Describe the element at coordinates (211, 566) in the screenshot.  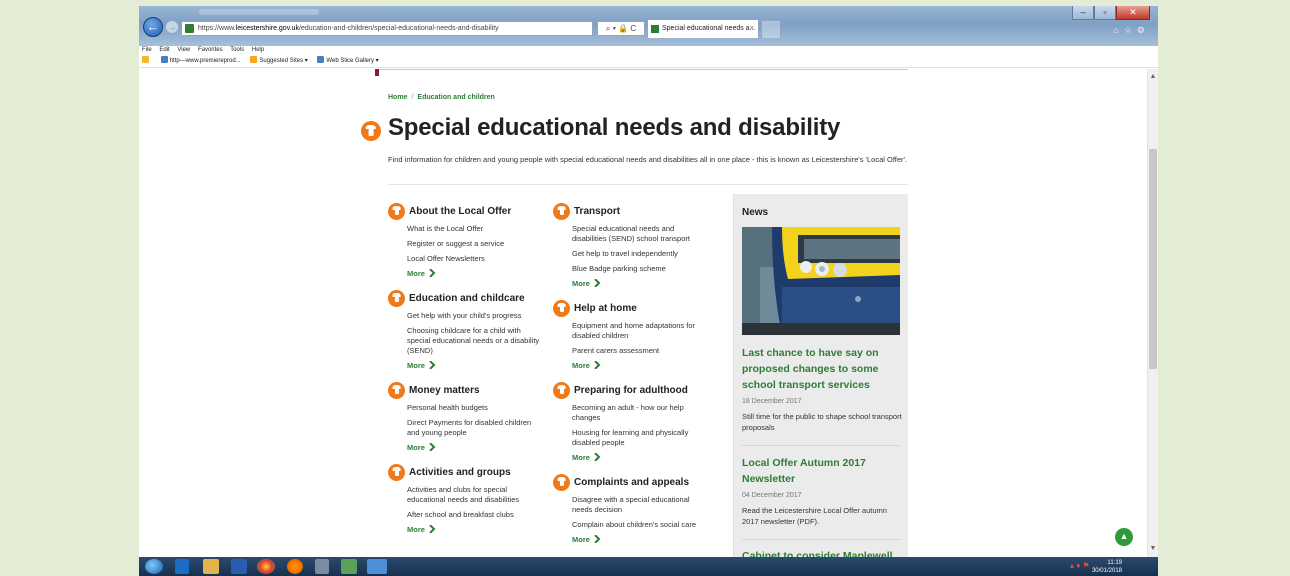
I see `file-explorer-icon` at that location.